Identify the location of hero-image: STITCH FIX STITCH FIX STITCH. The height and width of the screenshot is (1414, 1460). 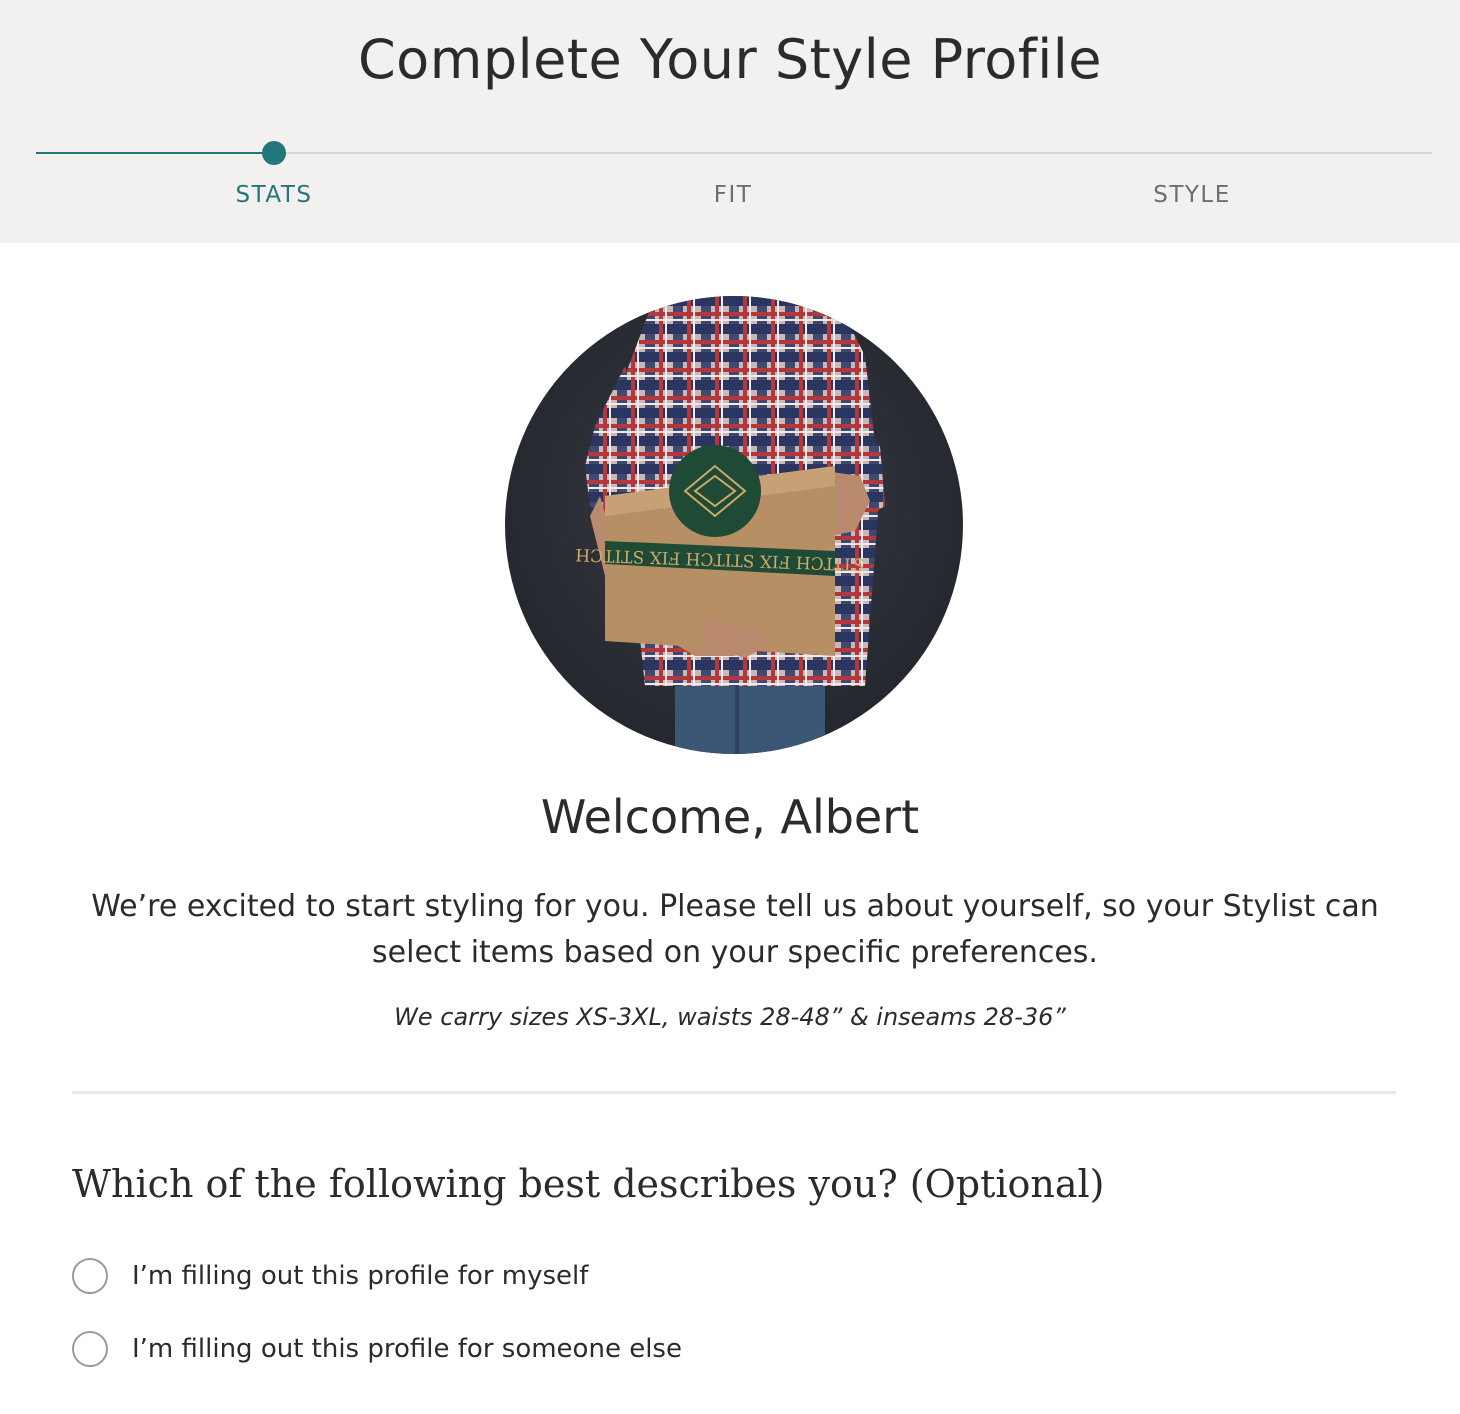
(734, 525).